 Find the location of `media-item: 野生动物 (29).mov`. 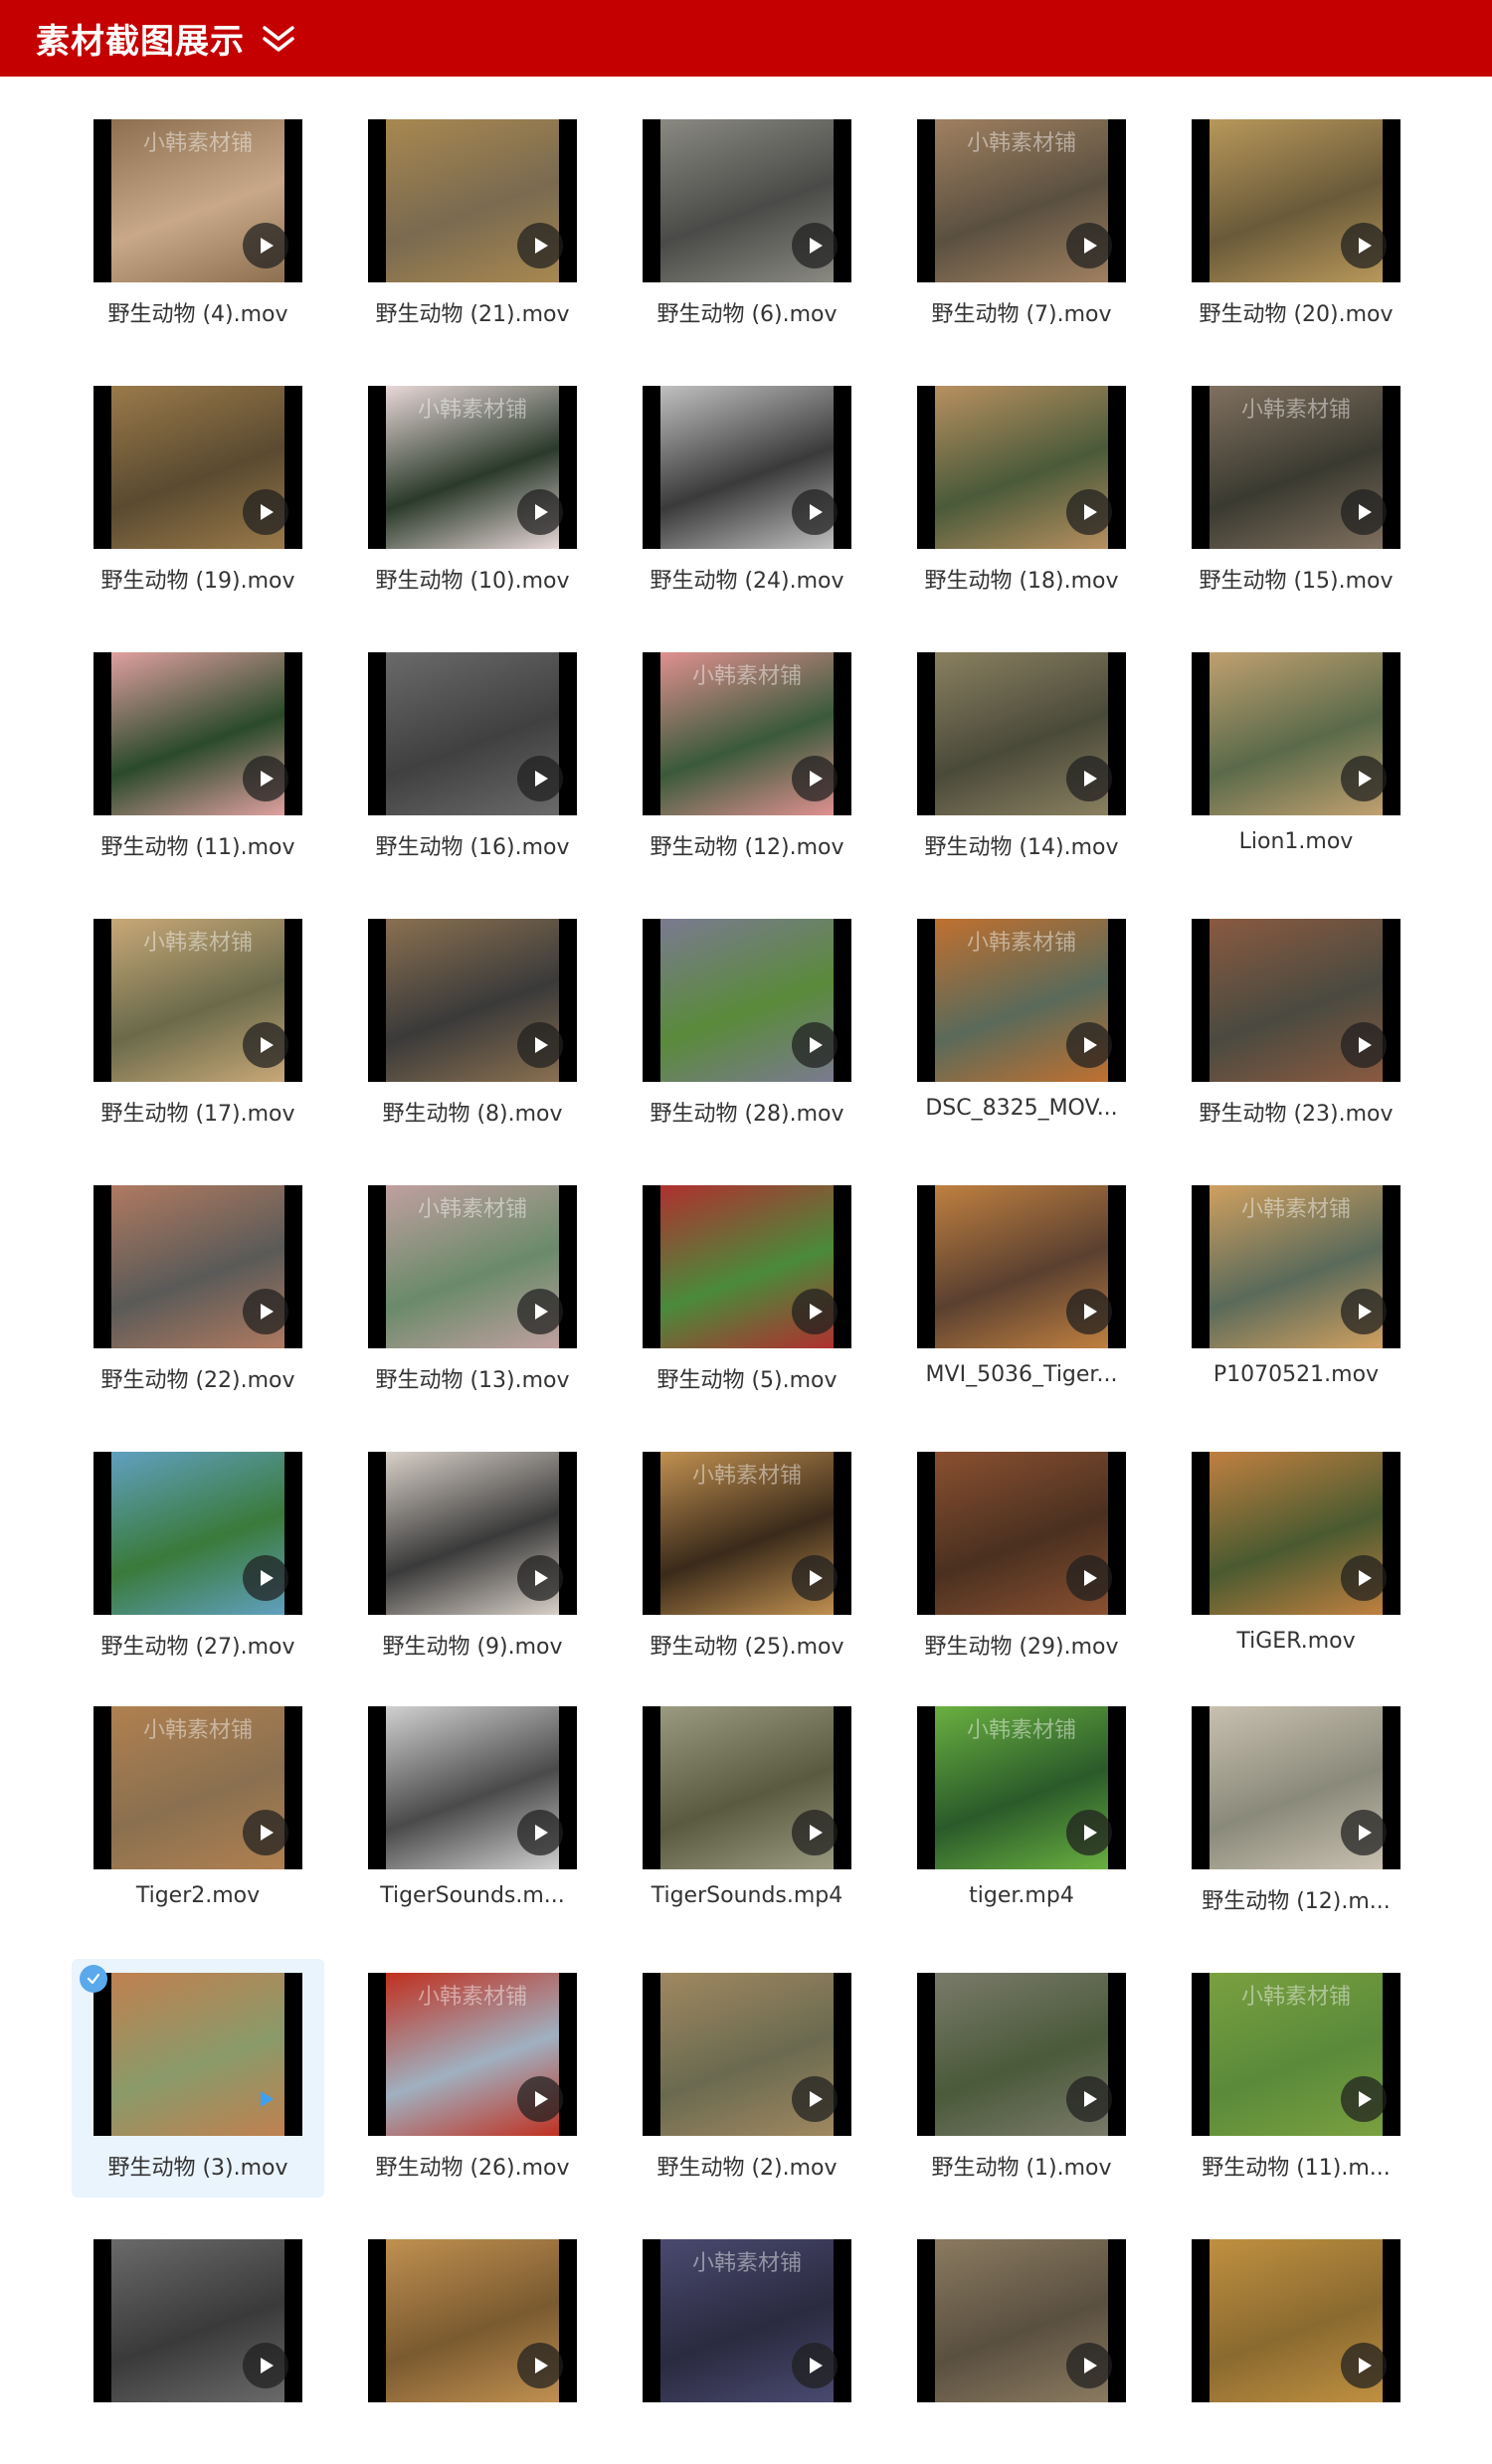

media-item: 野生动物 (29).mov is located at coordinates (1021, 1564).